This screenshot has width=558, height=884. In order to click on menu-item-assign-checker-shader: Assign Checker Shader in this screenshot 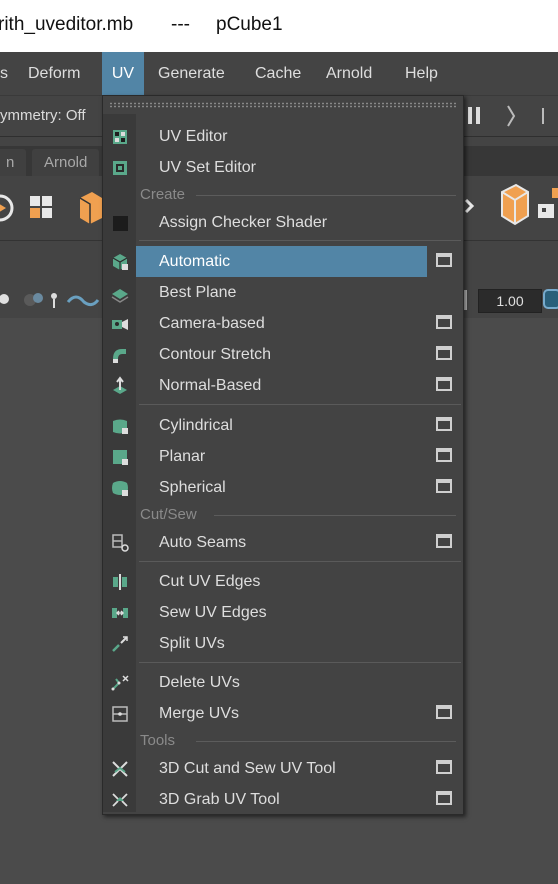, I will do `click(283, 222)`.